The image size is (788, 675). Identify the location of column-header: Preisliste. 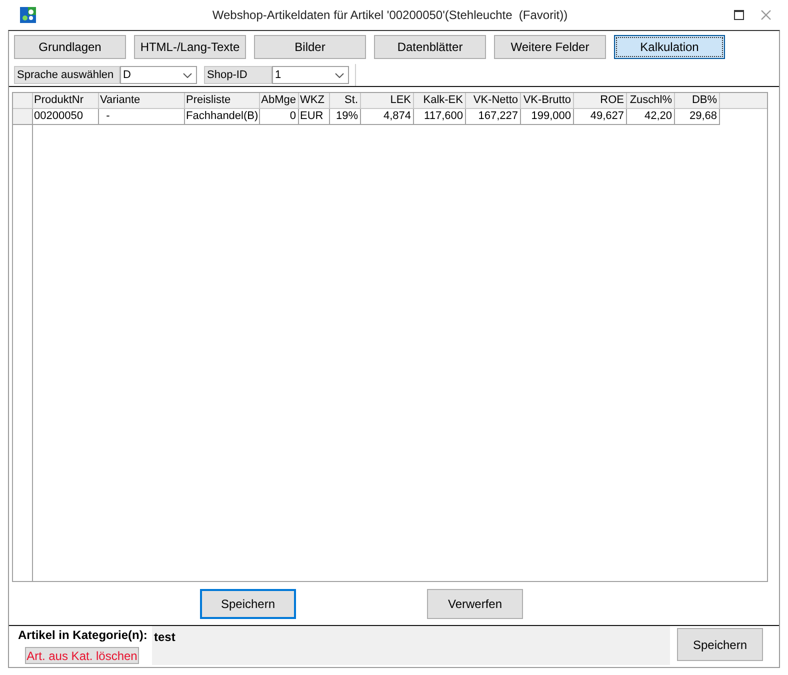
(222, 101).